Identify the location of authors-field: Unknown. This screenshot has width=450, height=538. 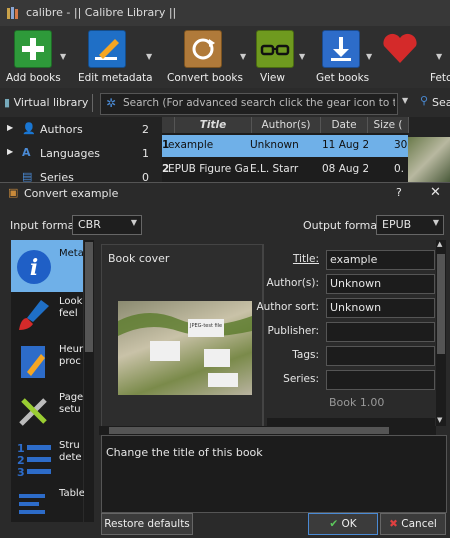
(380, 284).